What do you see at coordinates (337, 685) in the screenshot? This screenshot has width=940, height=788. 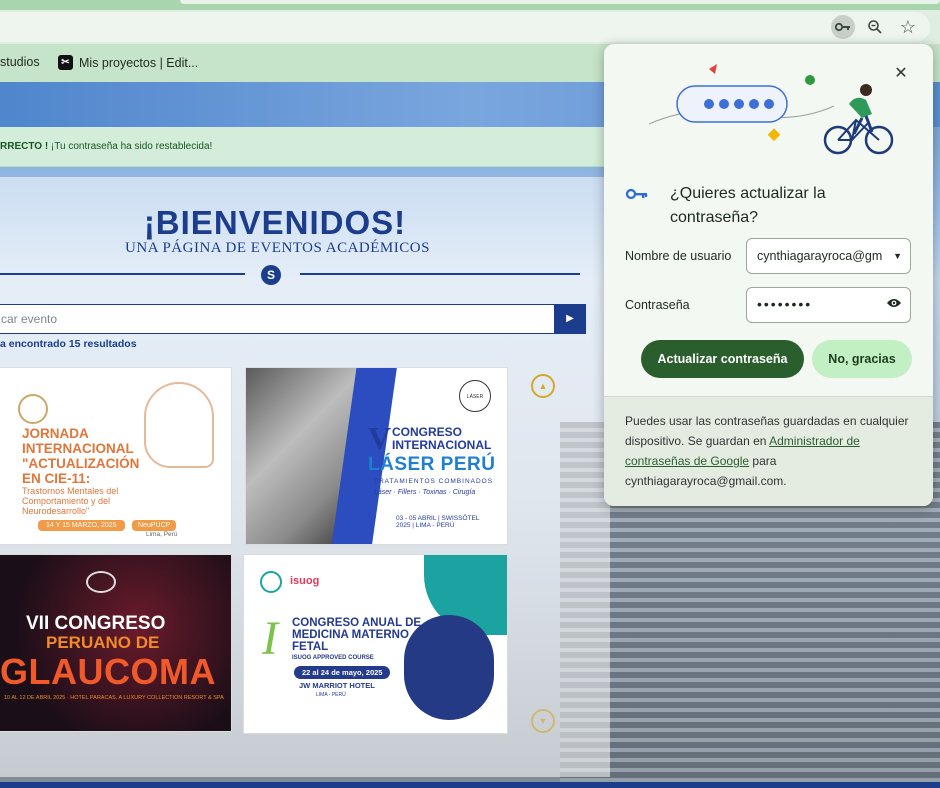 I see `event-hotel: JW MARRIOT HOTEL` at bounding box center [337, 685].